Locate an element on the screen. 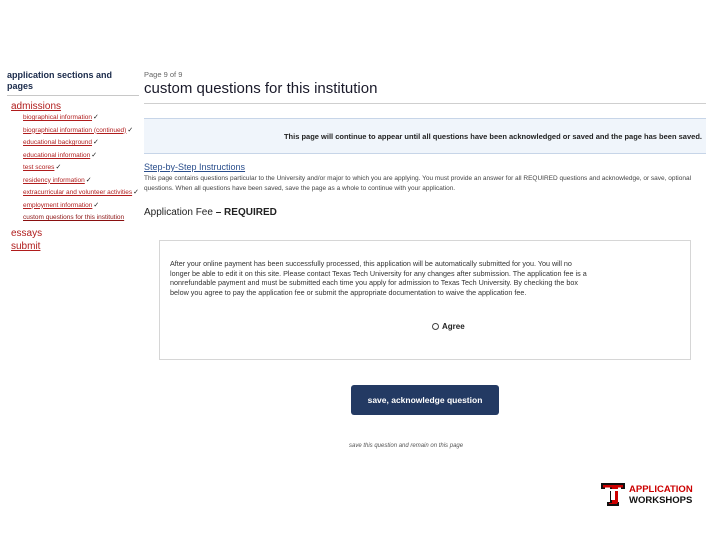  nav-section-submit: submit is located at coordinates (75, 246).